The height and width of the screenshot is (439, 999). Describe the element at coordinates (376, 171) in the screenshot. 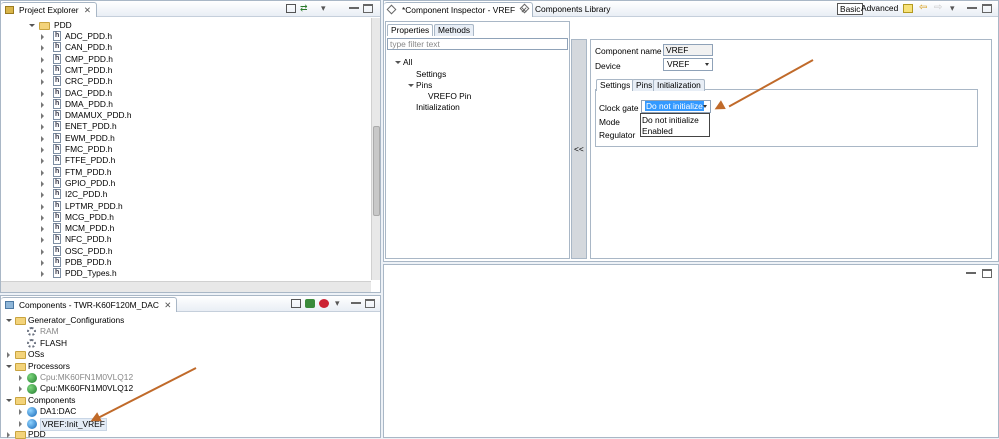

I see `scrollbar-thumb` at that location.